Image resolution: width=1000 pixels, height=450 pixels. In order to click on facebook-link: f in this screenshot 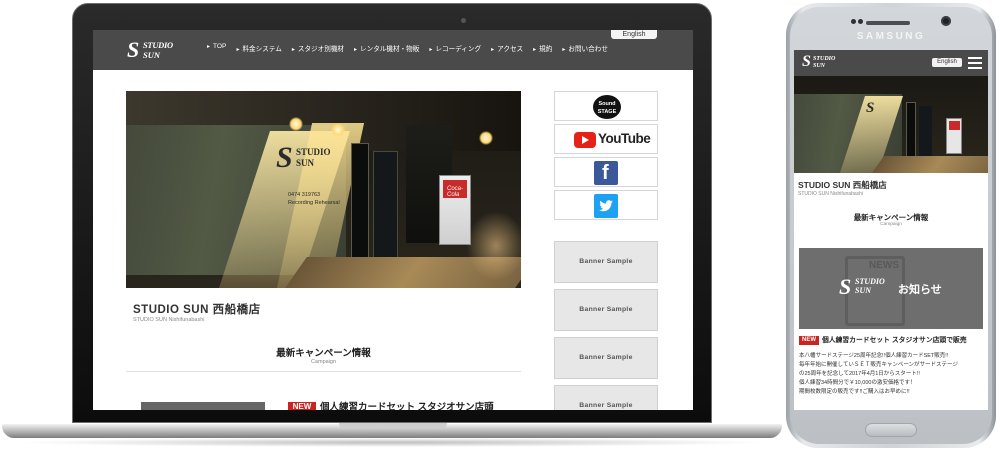, I will do `click(606, 172)`.